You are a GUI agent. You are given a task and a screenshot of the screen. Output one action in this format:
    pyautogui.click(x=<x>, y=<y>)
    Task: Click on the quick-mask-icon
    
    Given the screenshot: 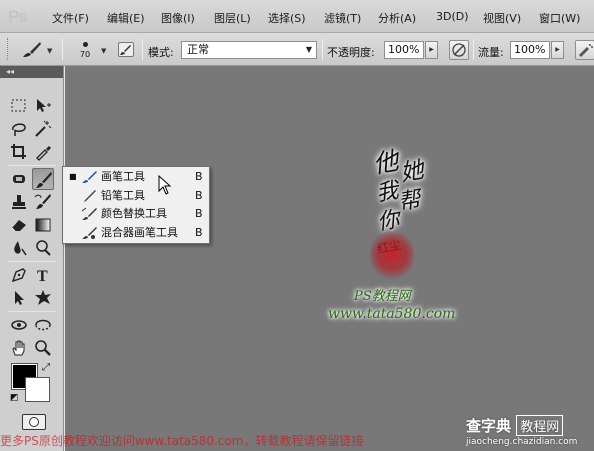 What is the action you would take?
    pyautogui.click(x=34, y=422)
    